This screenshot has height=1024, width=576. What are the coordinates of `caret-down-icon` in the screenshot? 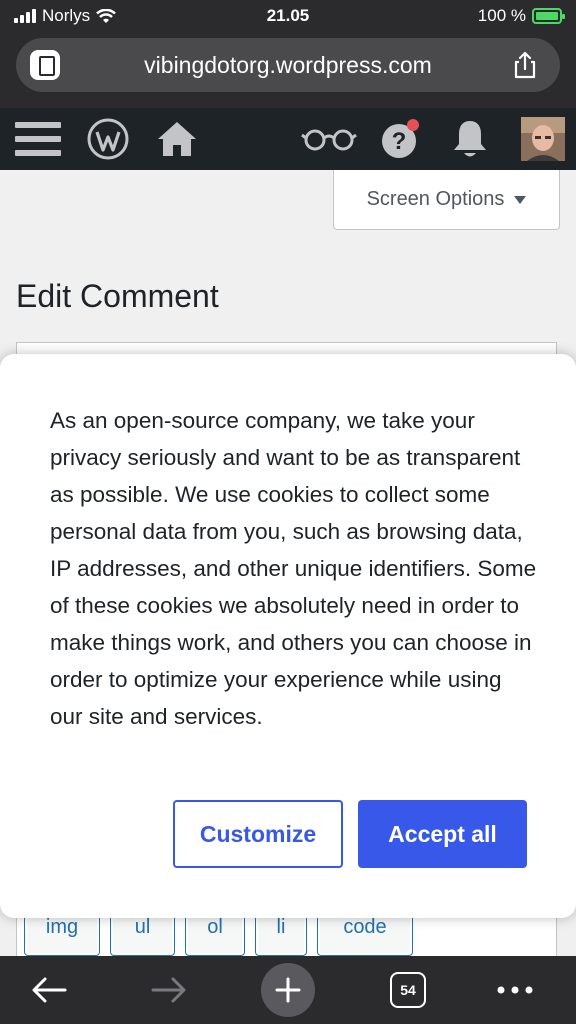 It's located at (520, 199).